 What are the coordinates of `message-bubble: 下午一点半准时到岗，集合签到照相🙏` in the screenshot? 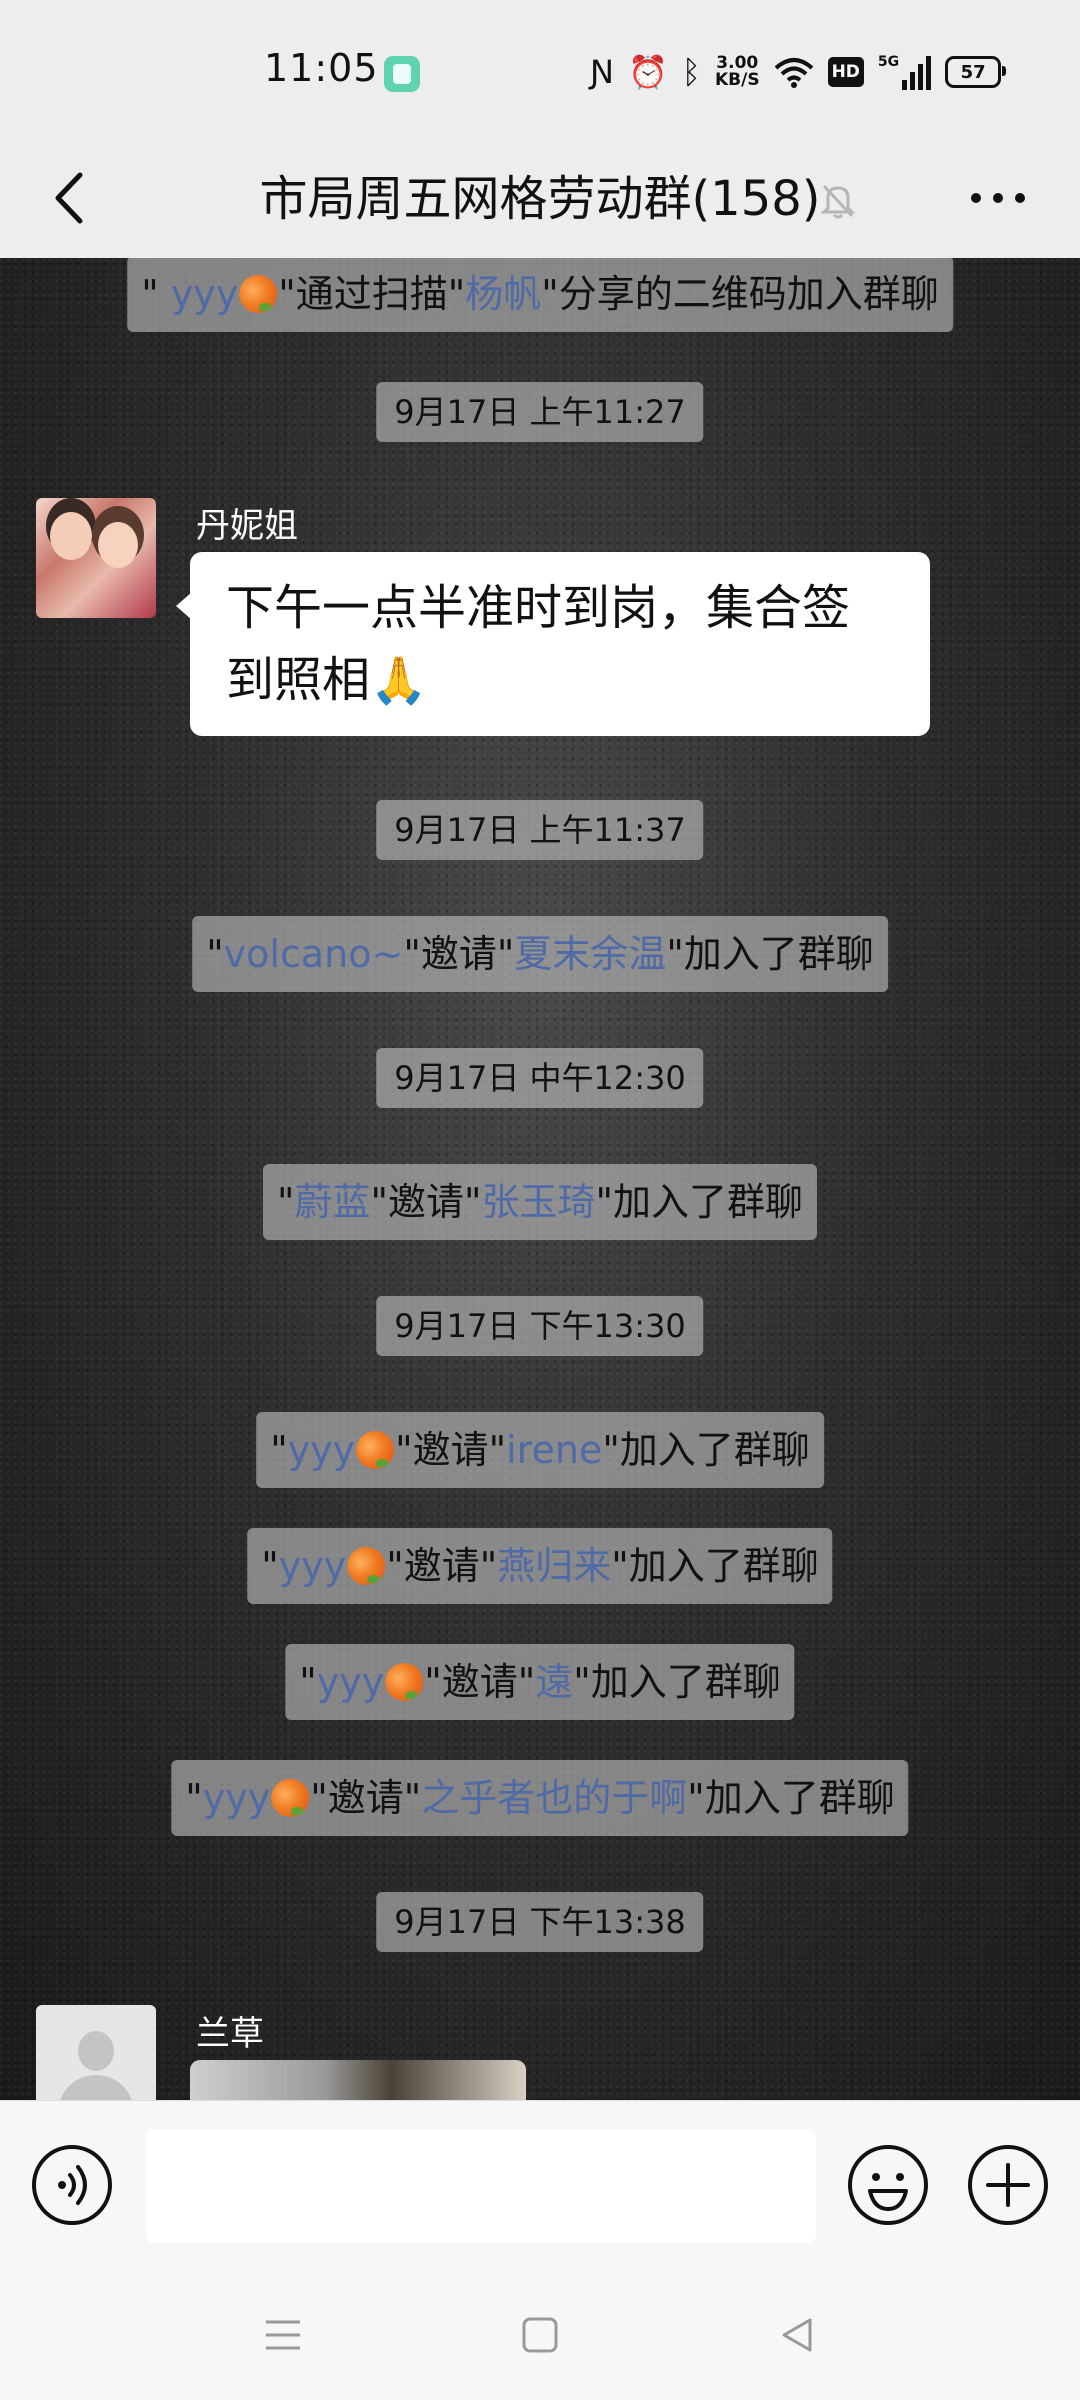 It's located at (553, 644).